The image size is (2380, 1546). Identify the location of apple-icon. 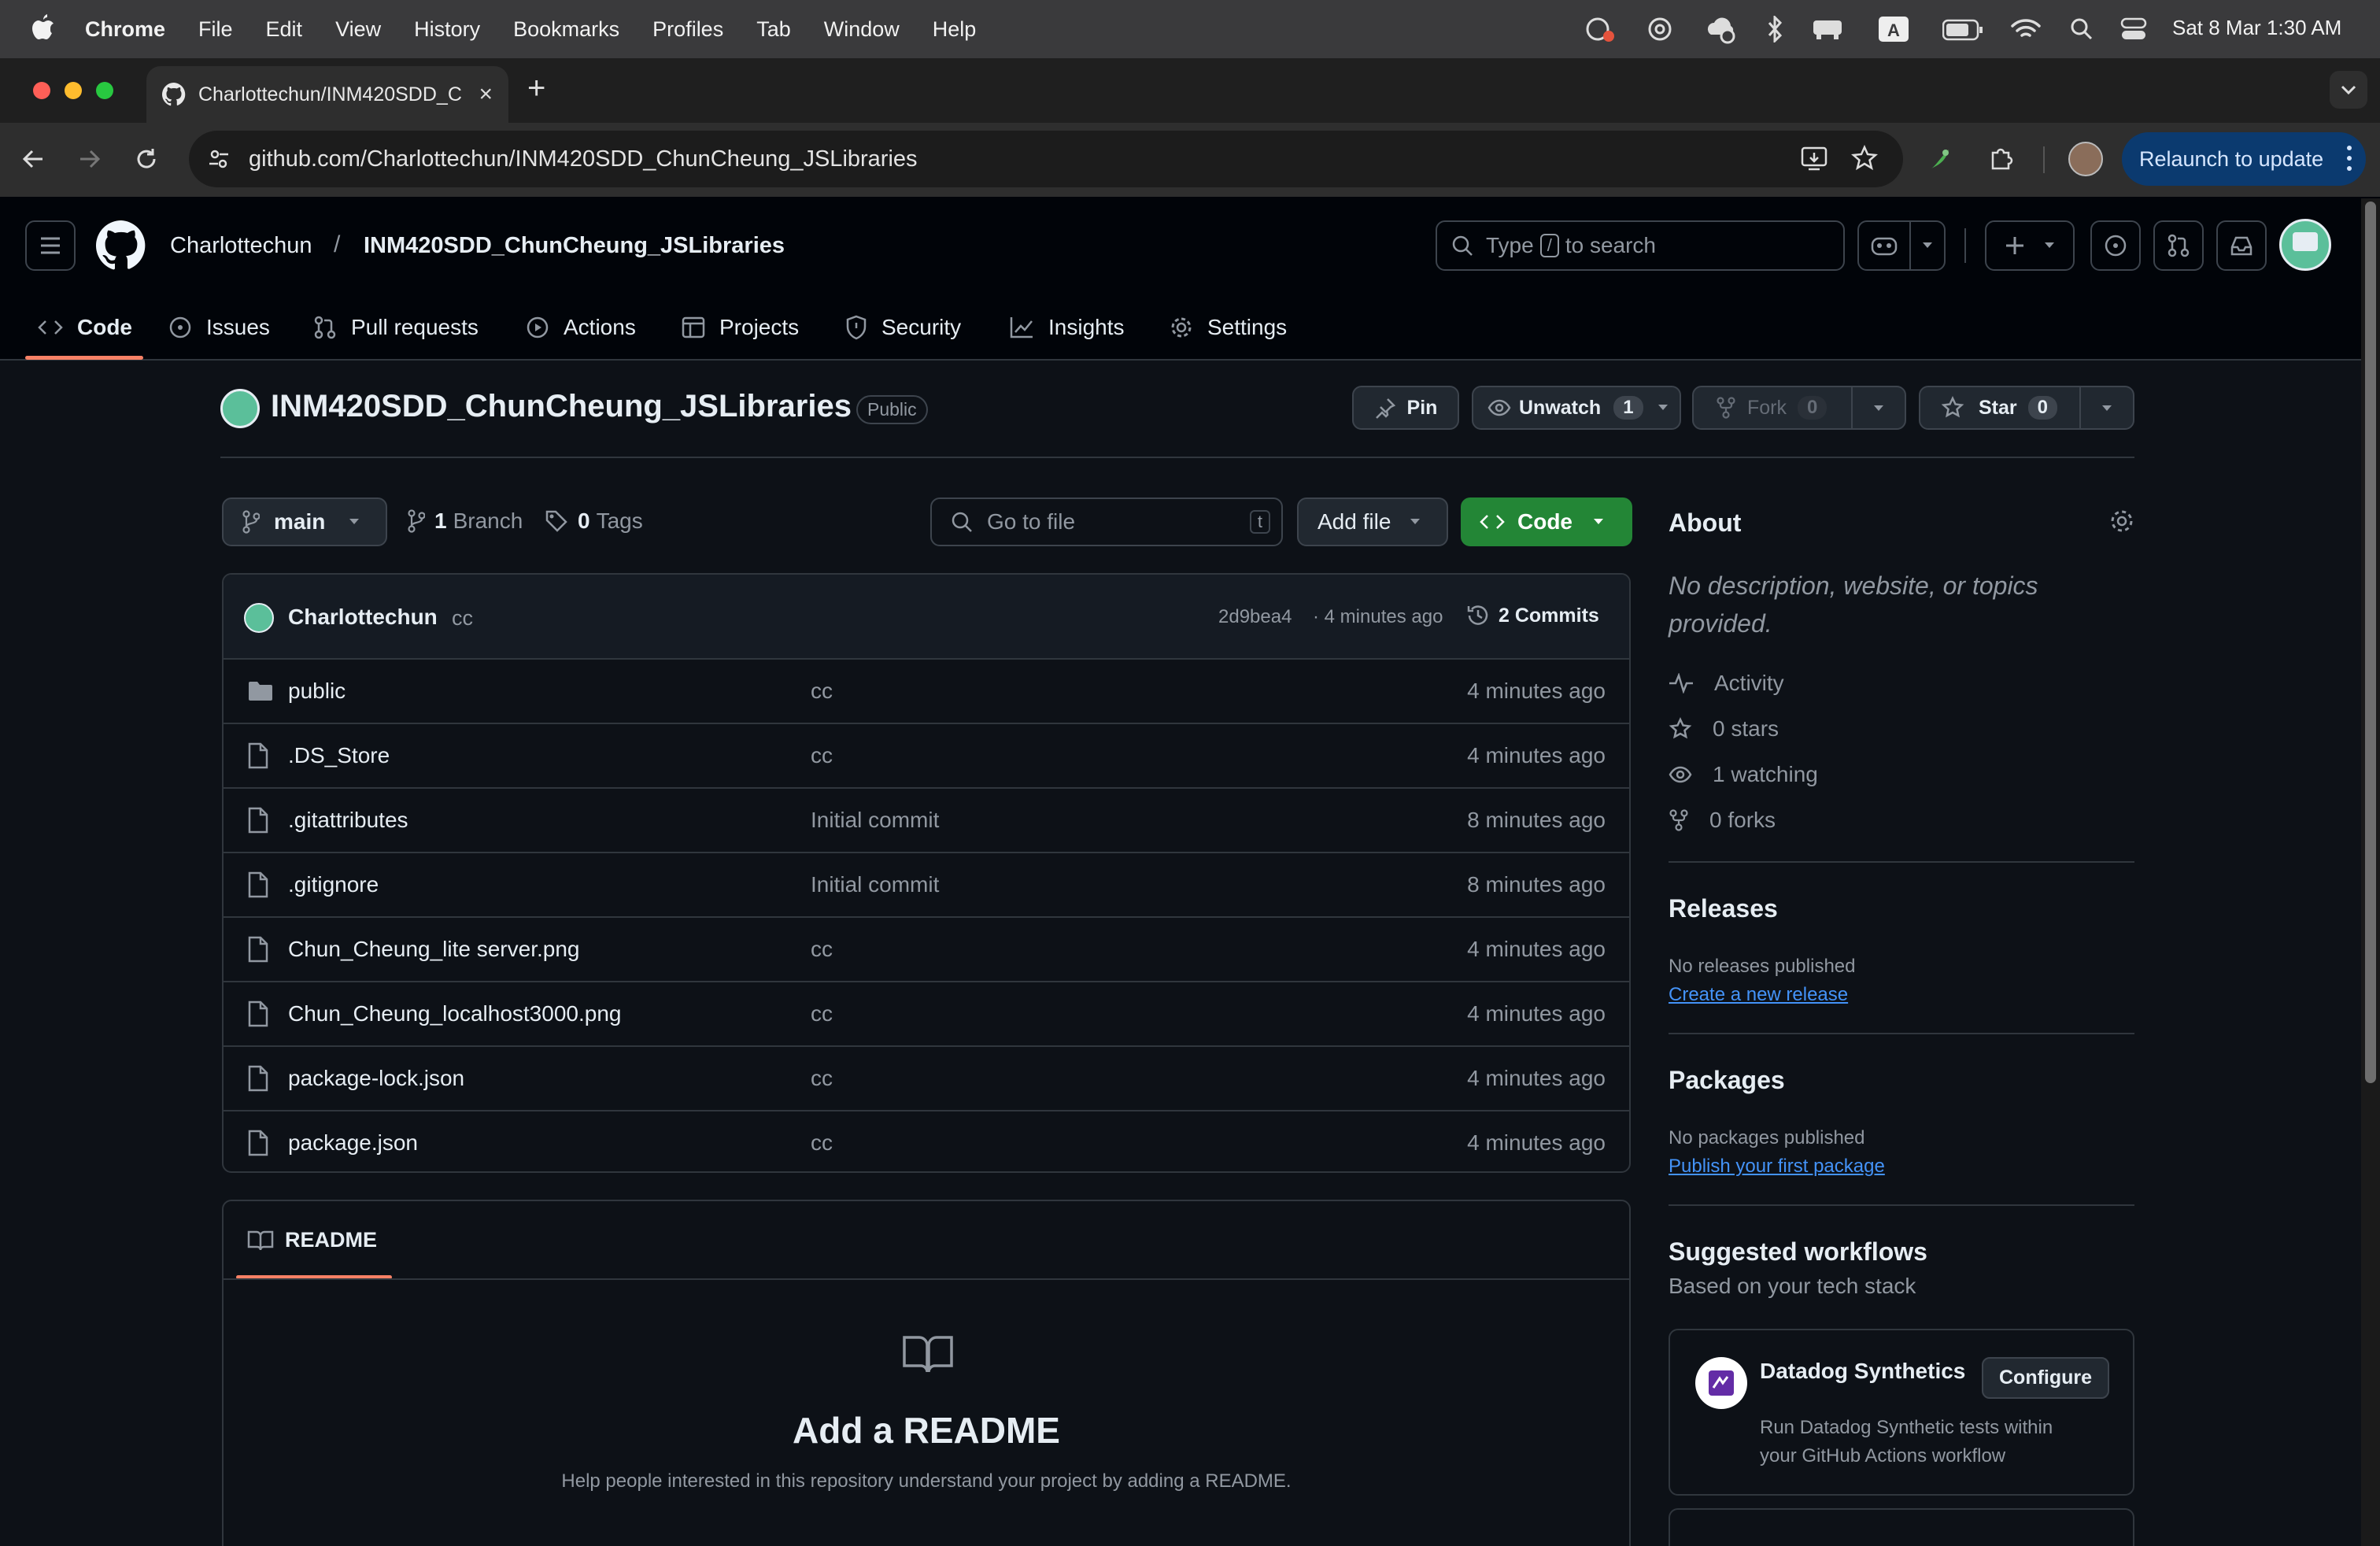
(42, 28).